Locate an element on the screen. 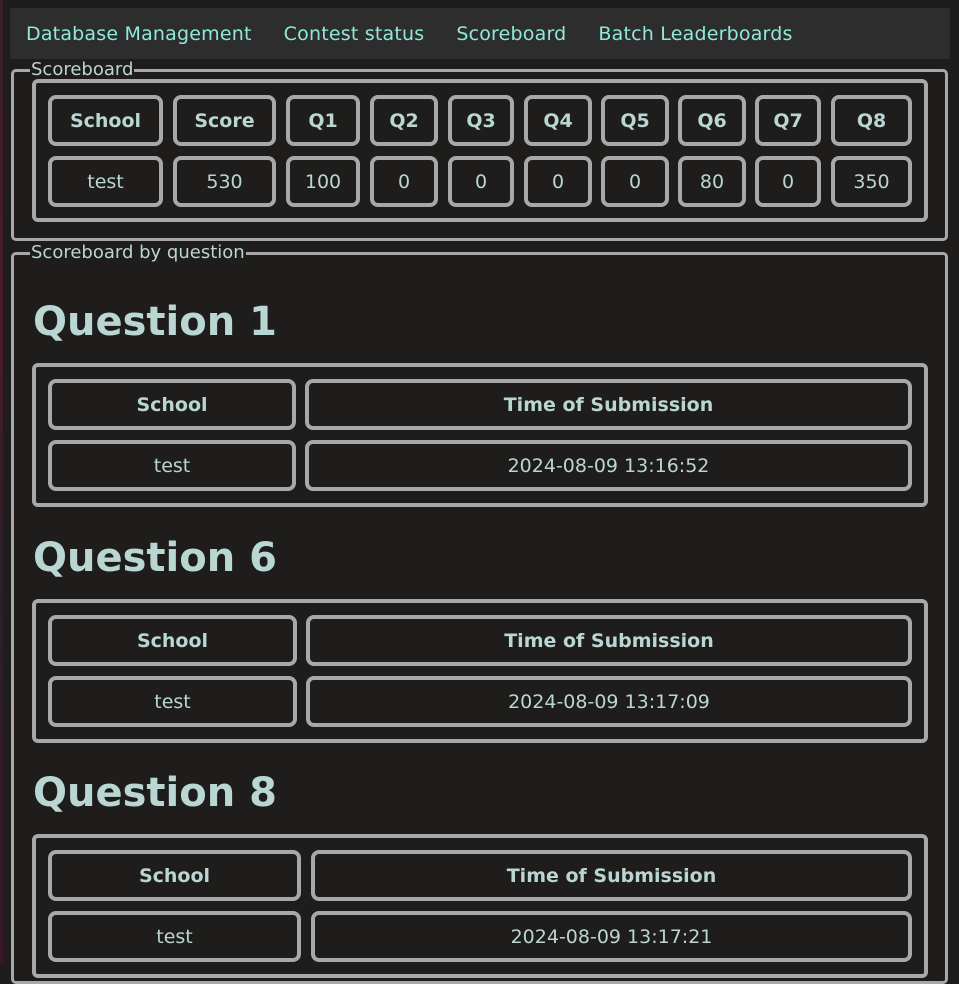 The width and height of the screenshot is (959, 984). scoreboard-header-q8: Q8 is located at coordinates (871, 120).